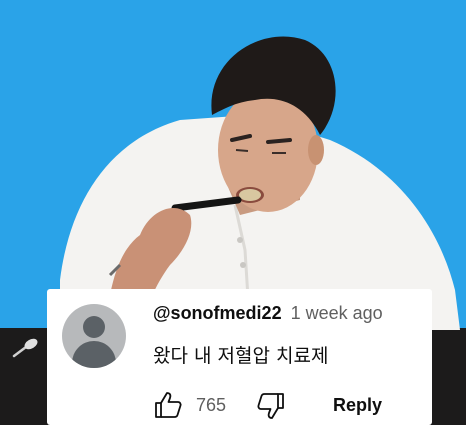 The height and width of the screenshot is (425, 466). What do you see at coordinates (357, 405) in the screenshot?
I see `reply-button: Reply` at bounding box center [357, 405].